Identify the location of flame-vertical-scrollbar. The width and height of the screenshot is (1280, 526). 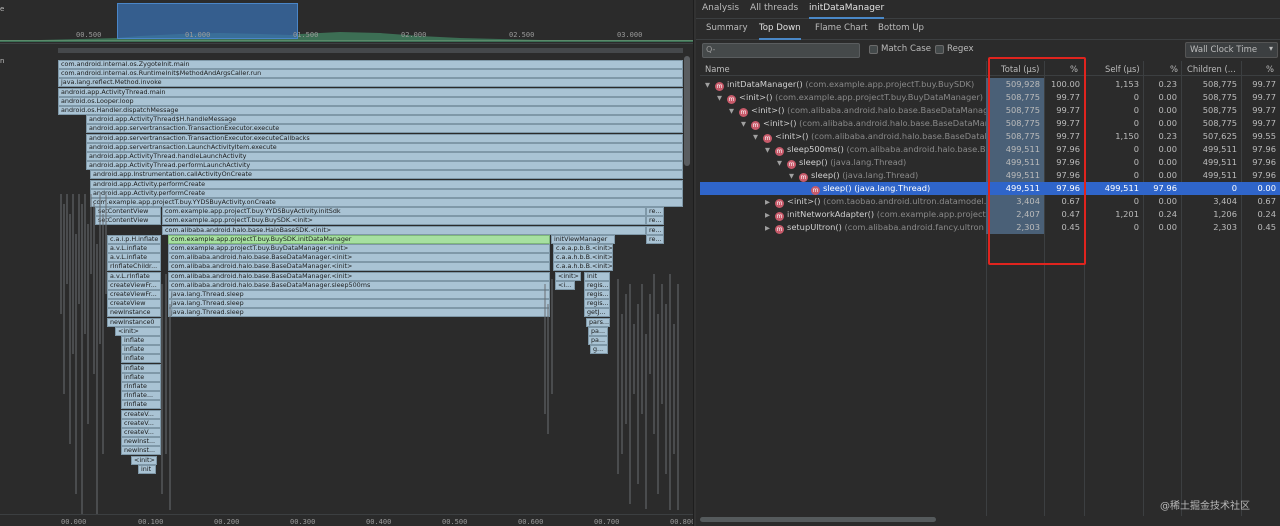
(687, 111).